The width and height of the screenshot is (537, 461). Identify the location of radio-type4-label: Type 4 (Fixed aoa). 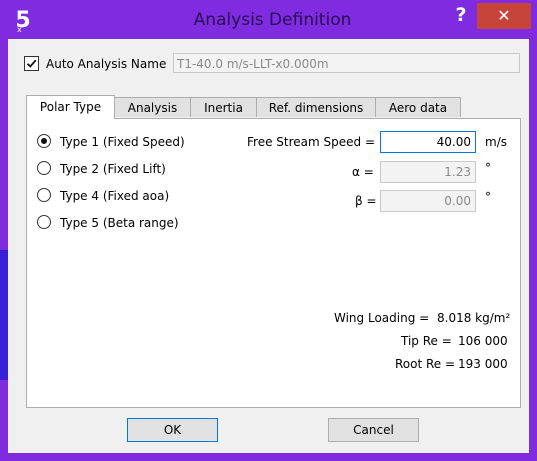
(115, 196).